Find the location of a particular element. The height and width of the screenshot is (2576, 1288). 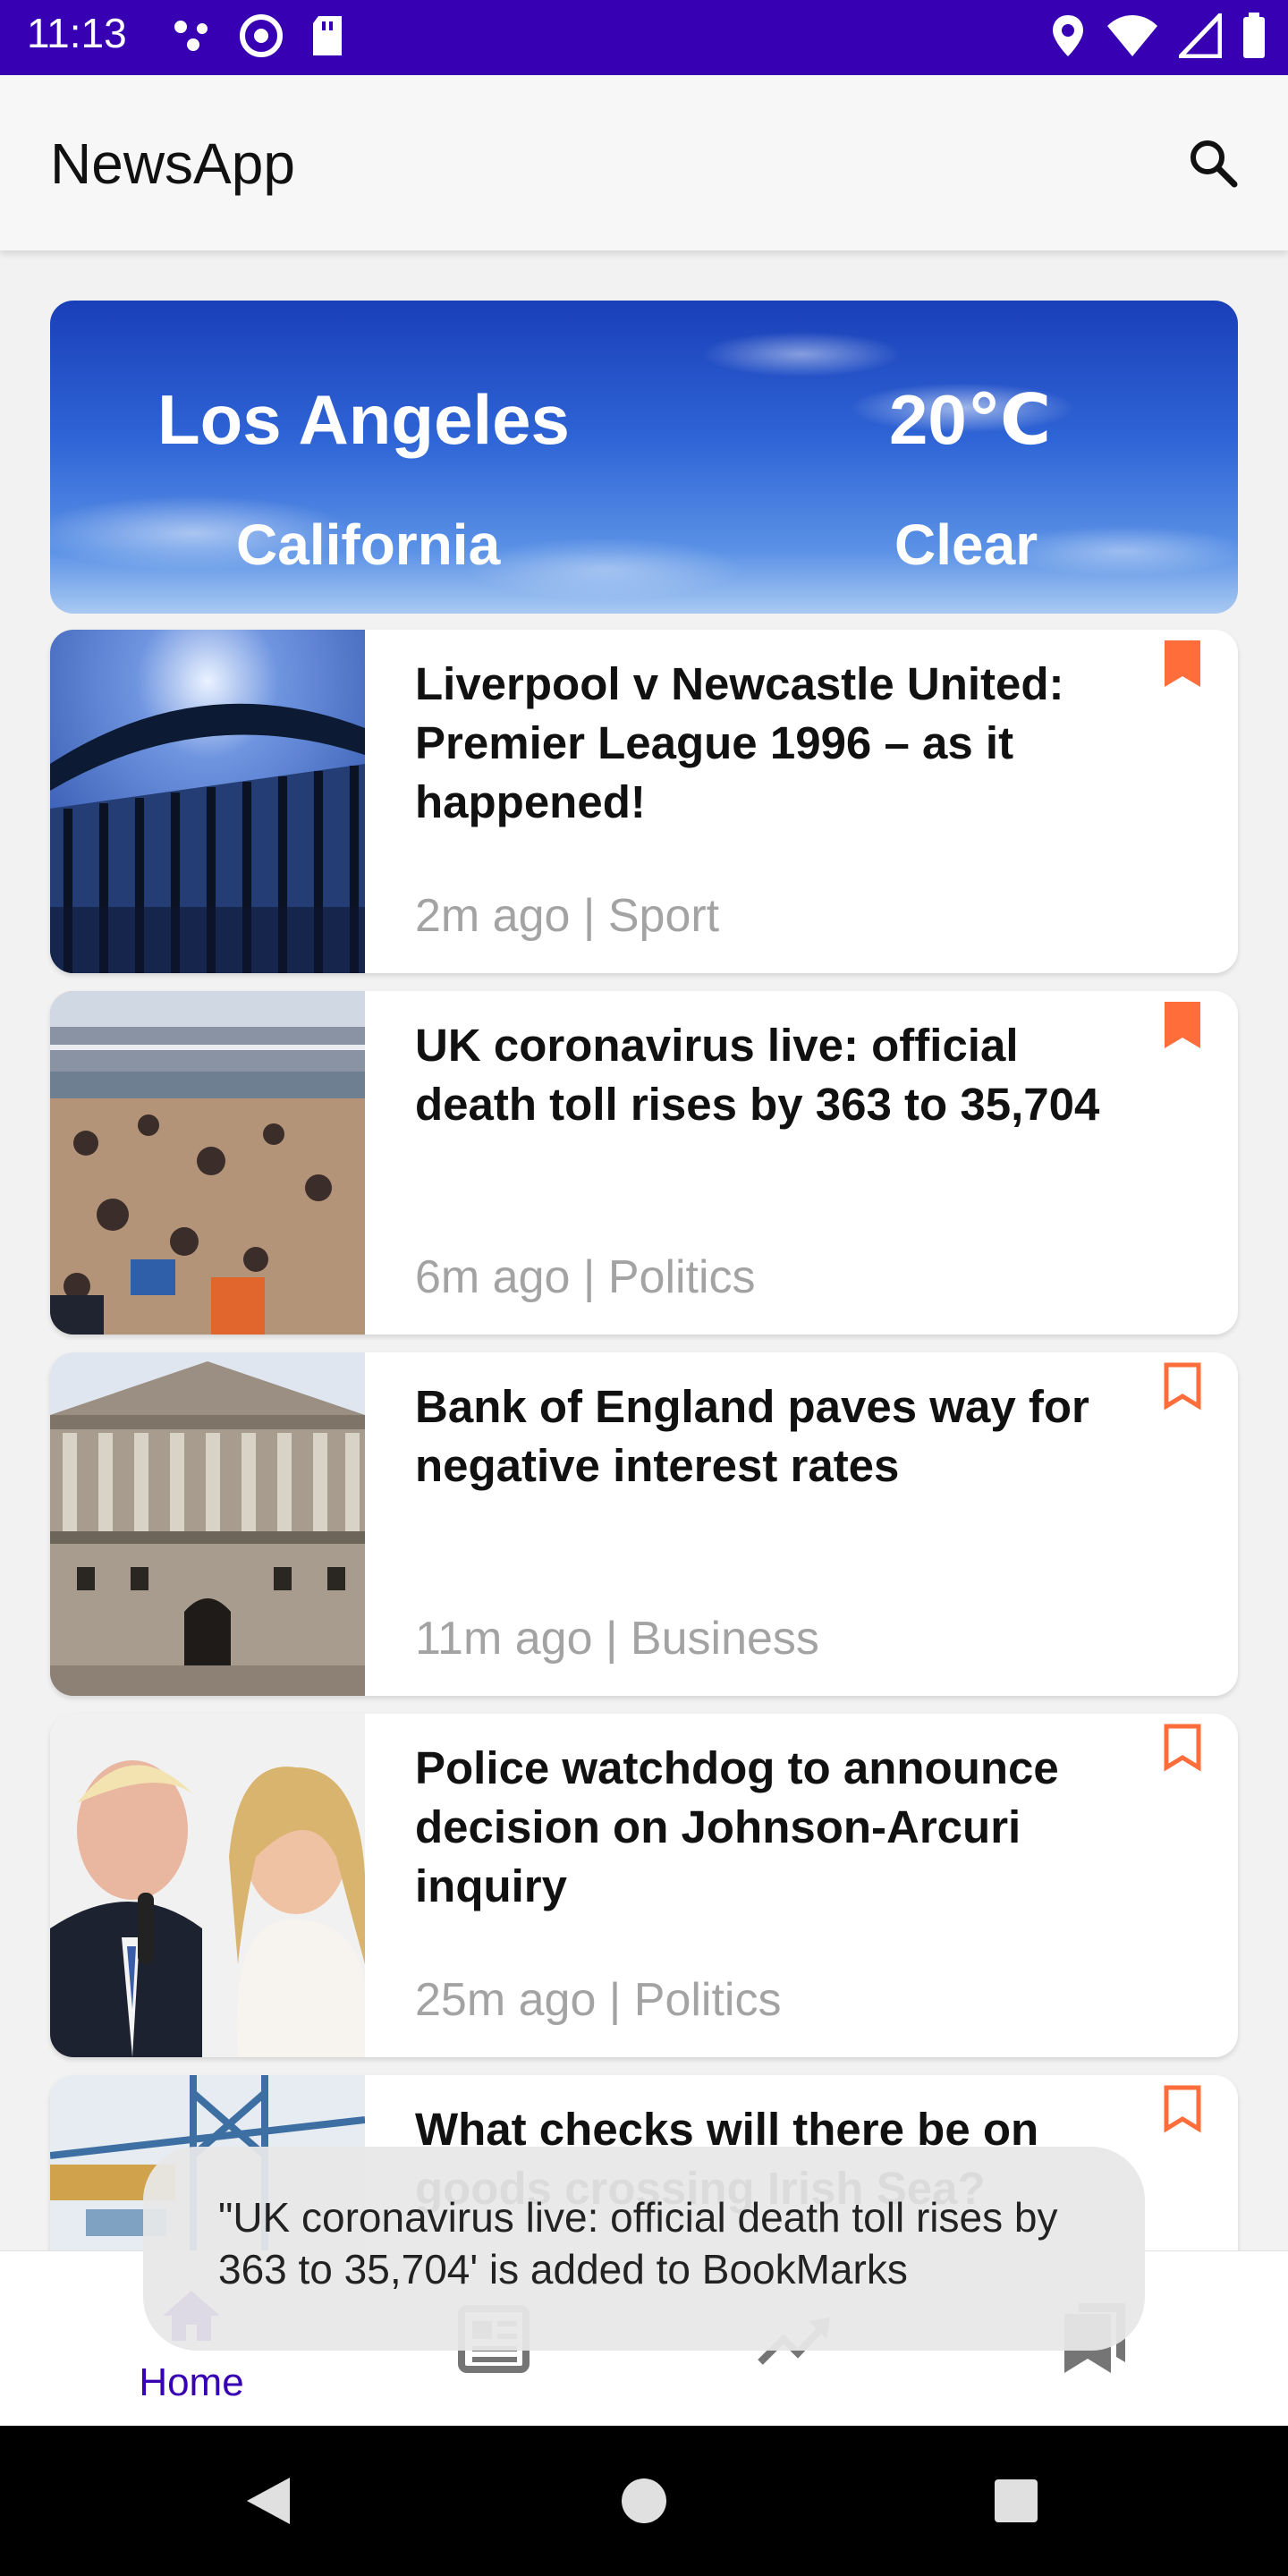

sd-card-icon is located at coordinates (327, 35).